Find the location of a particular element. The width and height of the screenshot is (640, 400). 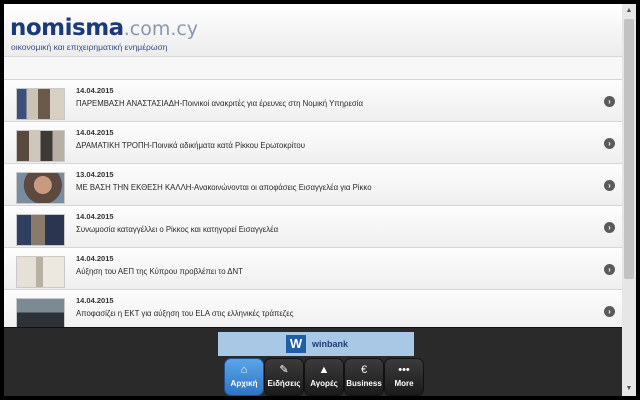

winbank-logo-icon: W is located at coordinates (296, 344).